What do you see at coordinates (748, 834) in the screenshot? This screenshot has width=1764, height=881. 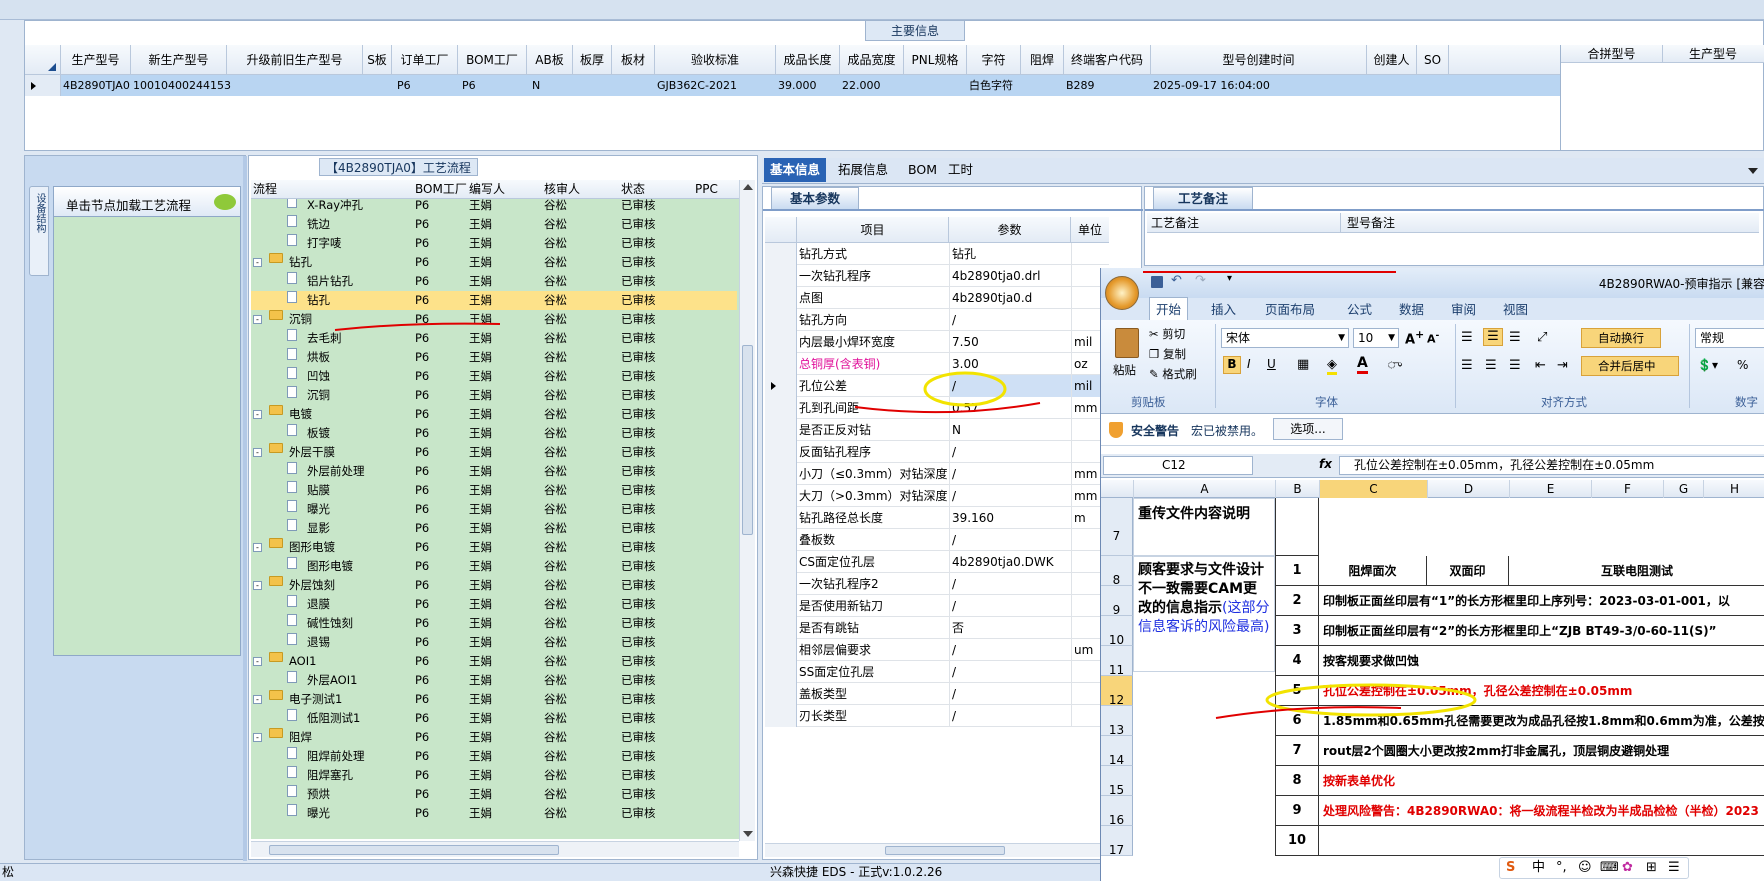 I see `scroll-down-arrow` at bounding box center [748, 834].